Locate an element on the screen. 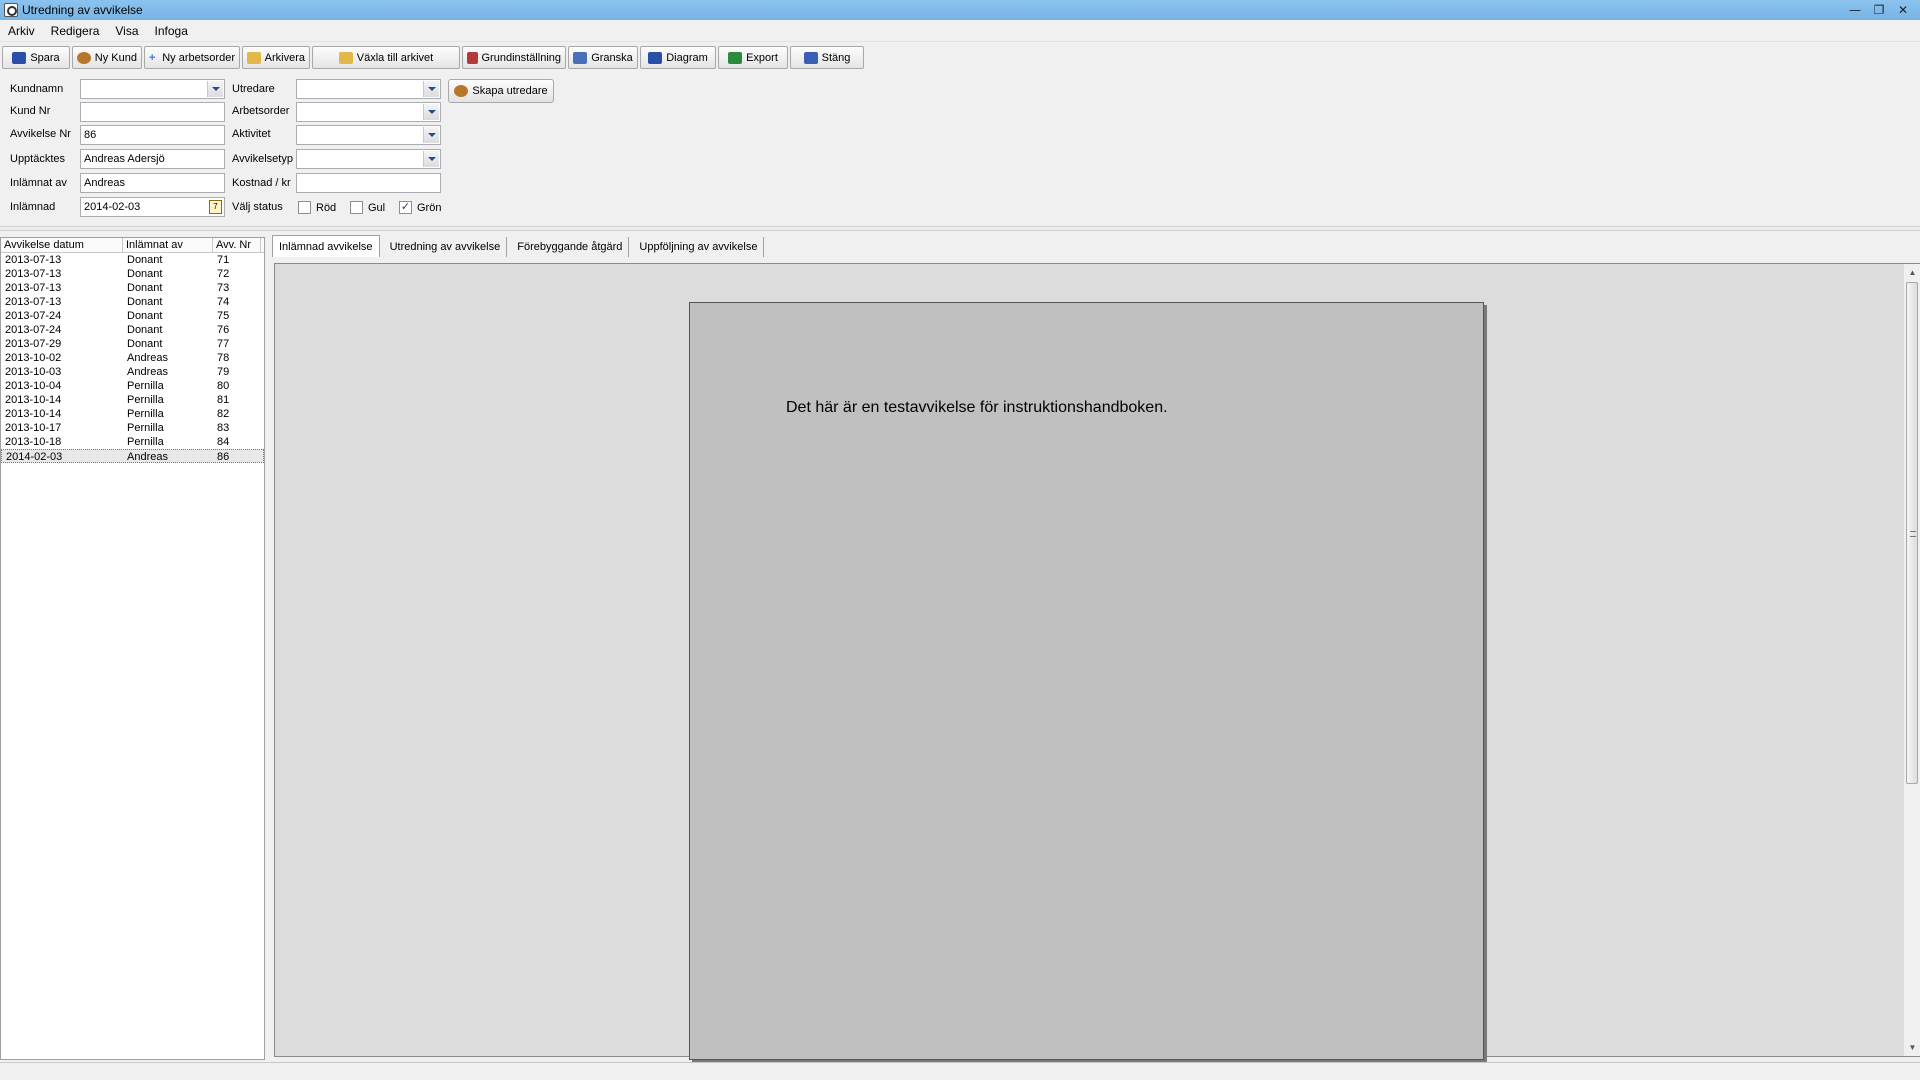 The height and width of the screenshot is (1080, 1920). door-icon is located at coordinates (810, 57).